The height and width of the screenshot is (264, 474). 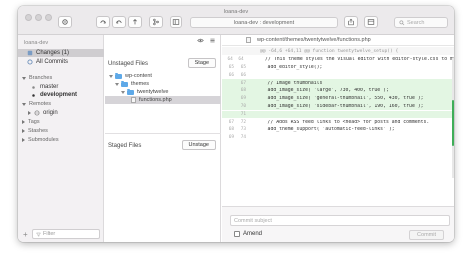 I want to click on diff-line-context: 66 66, so click(x=338, y=76).